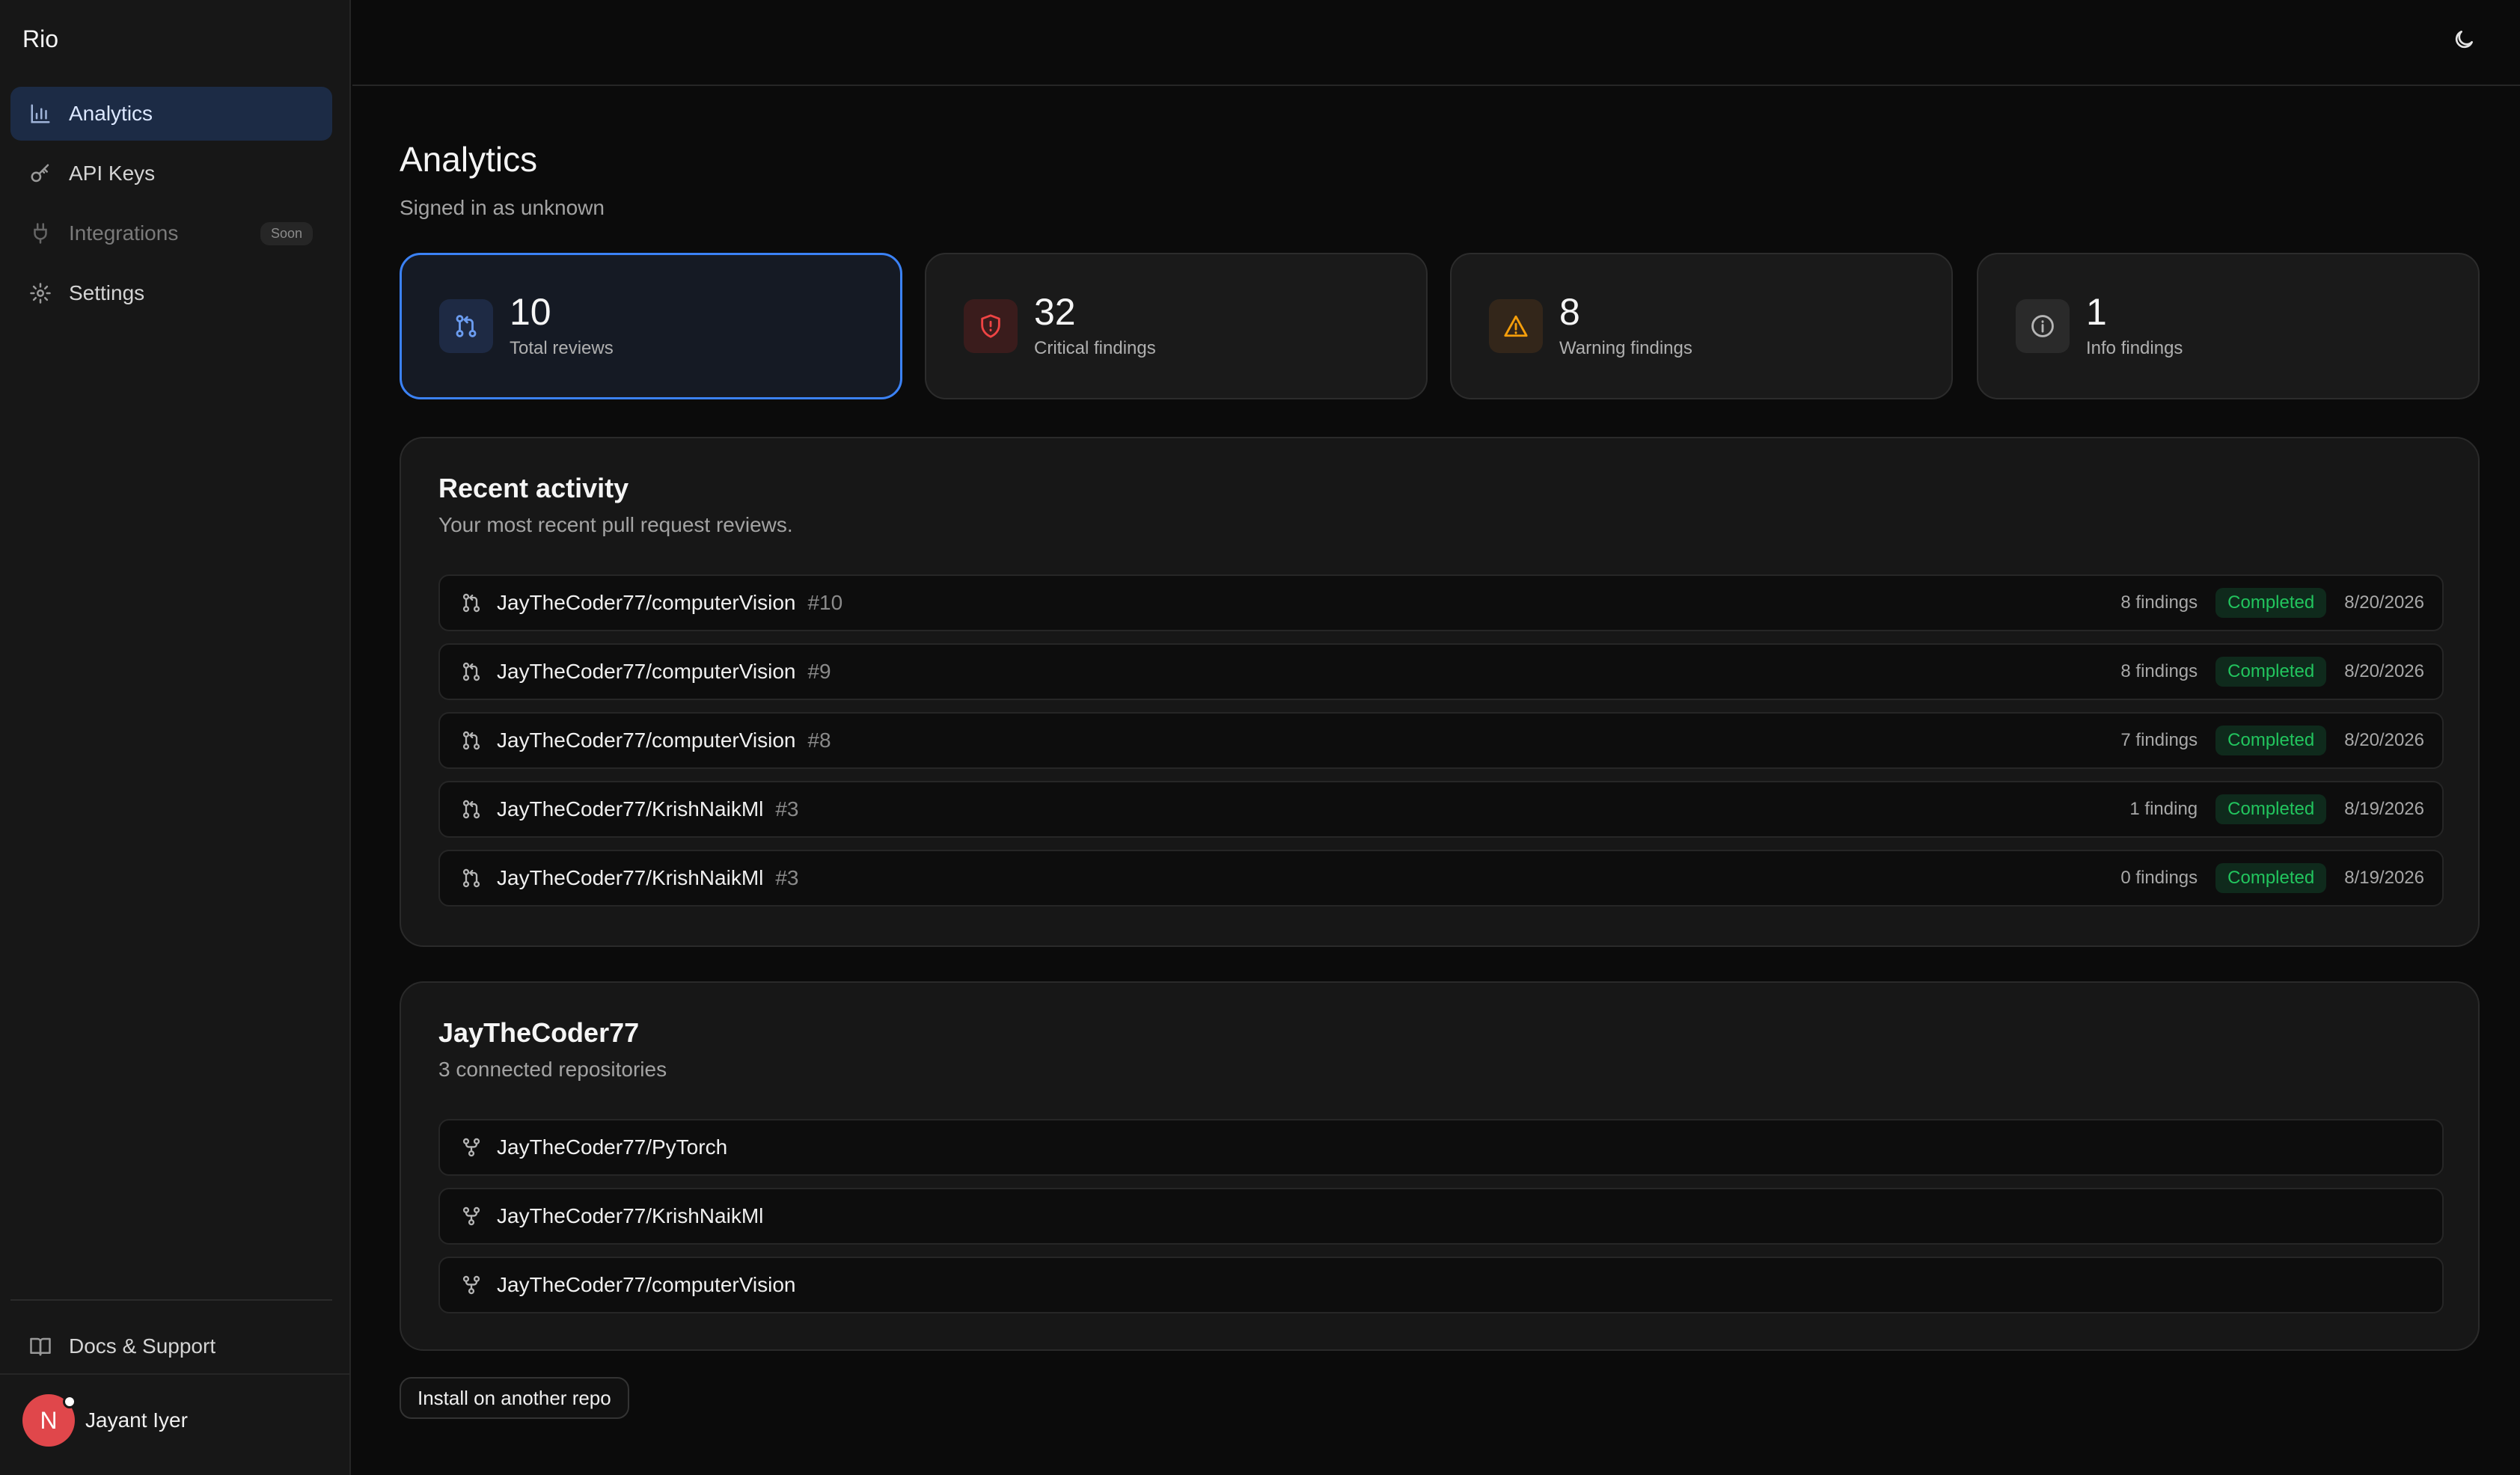 Image resolution: width=2520 pixels, height=1475 pixels. I want to click on key-icon, so click(40, 173).